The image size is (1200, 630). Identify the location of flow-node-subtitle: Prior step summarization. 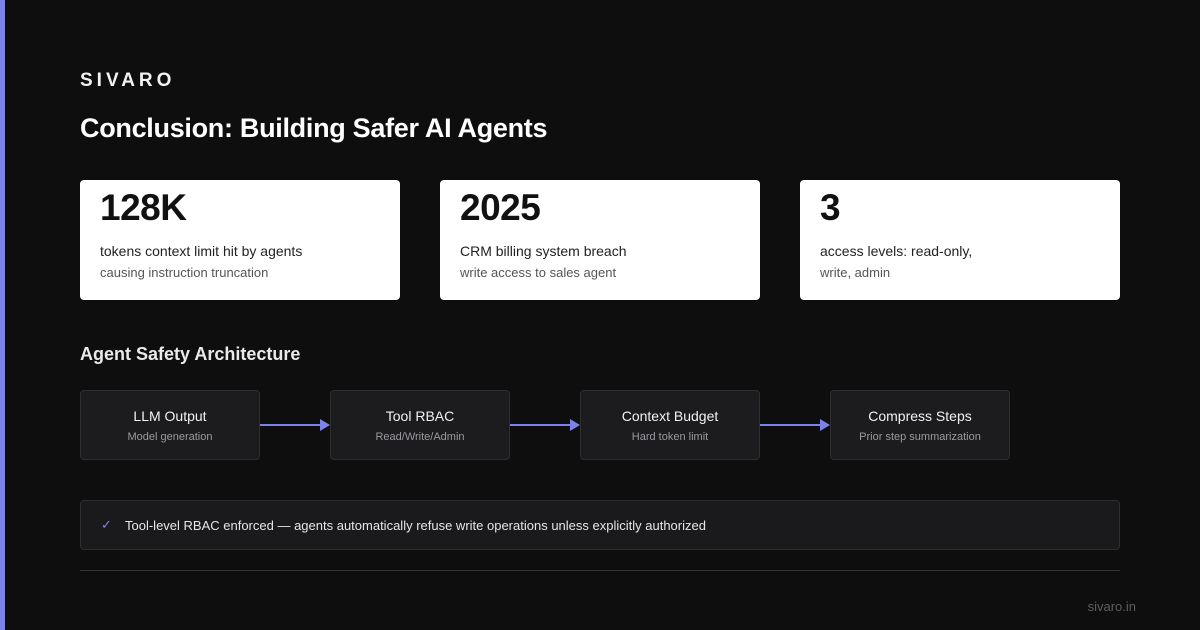
(920, 437).